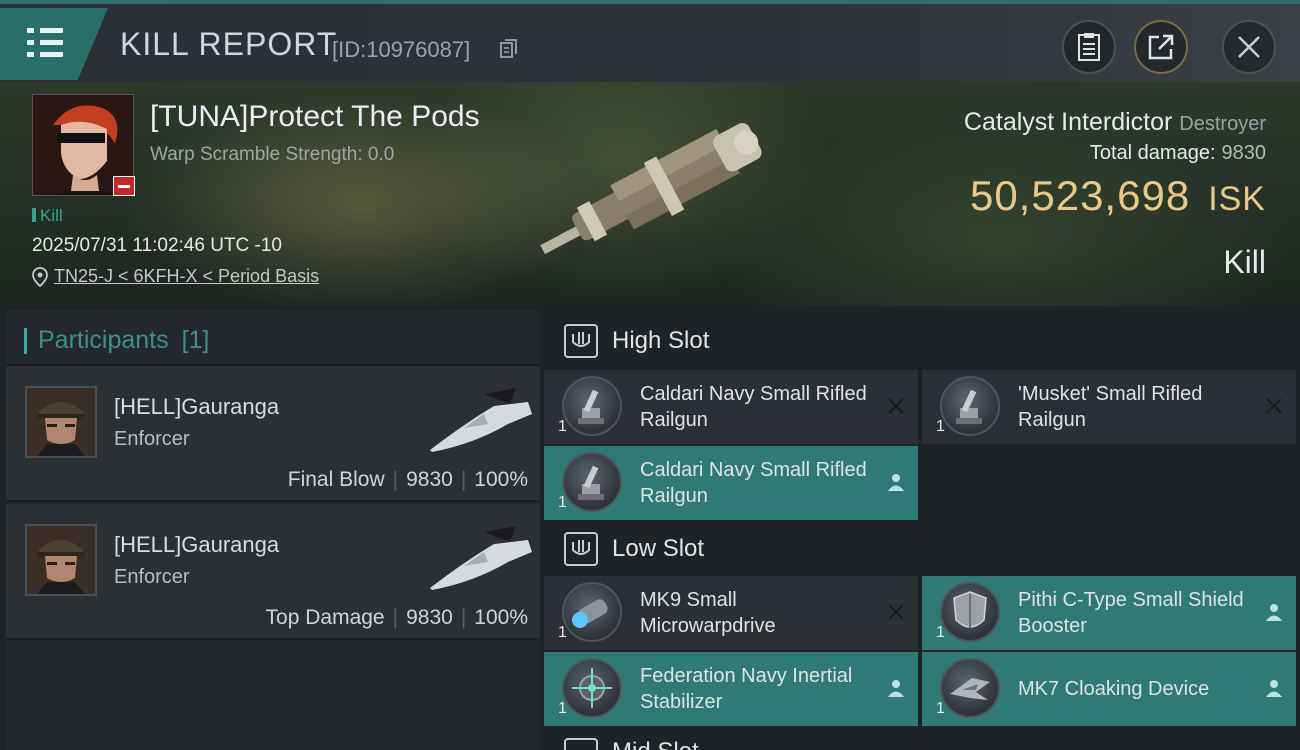 This screenshot has width=1300, height=750. What do you see at coordinates (661, 340) in the screenshot?
I see `high-slot-label: High Slot` at bounding box center [661, 340].